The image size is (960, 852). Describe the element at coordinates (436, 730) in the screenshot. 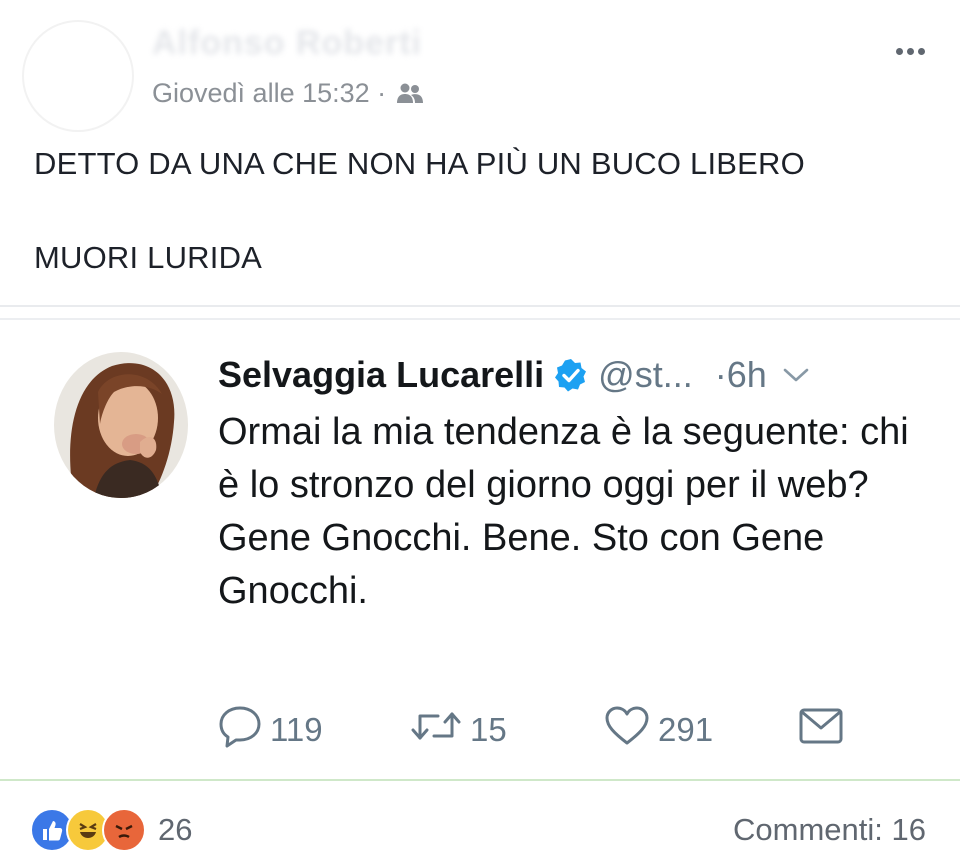

I see `retweet-icon` at that location.